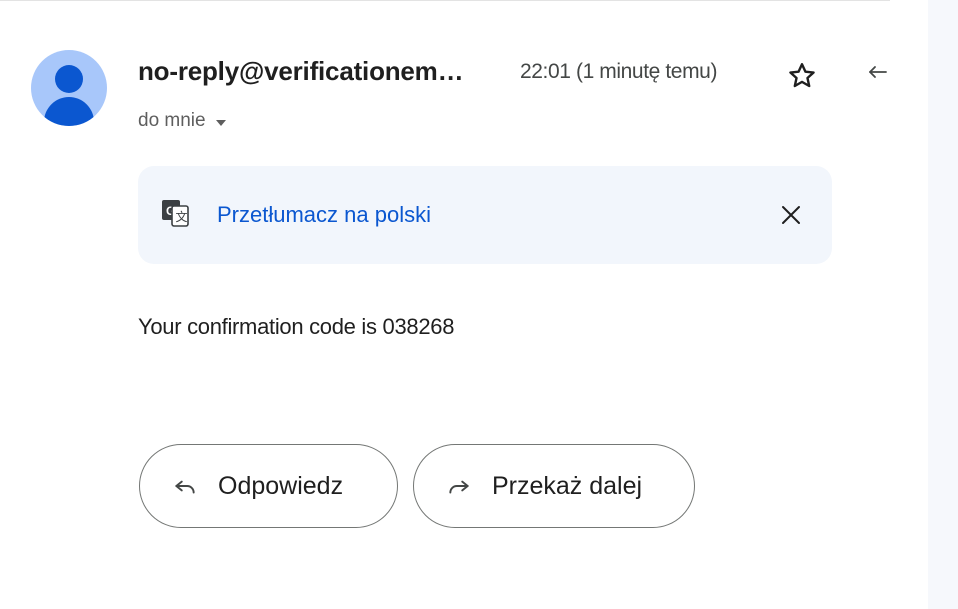 Image resolution: width=958 pixels, height=609 pixels. I want to click on reply-button-label: Odpowiedz, so click(281, 485).